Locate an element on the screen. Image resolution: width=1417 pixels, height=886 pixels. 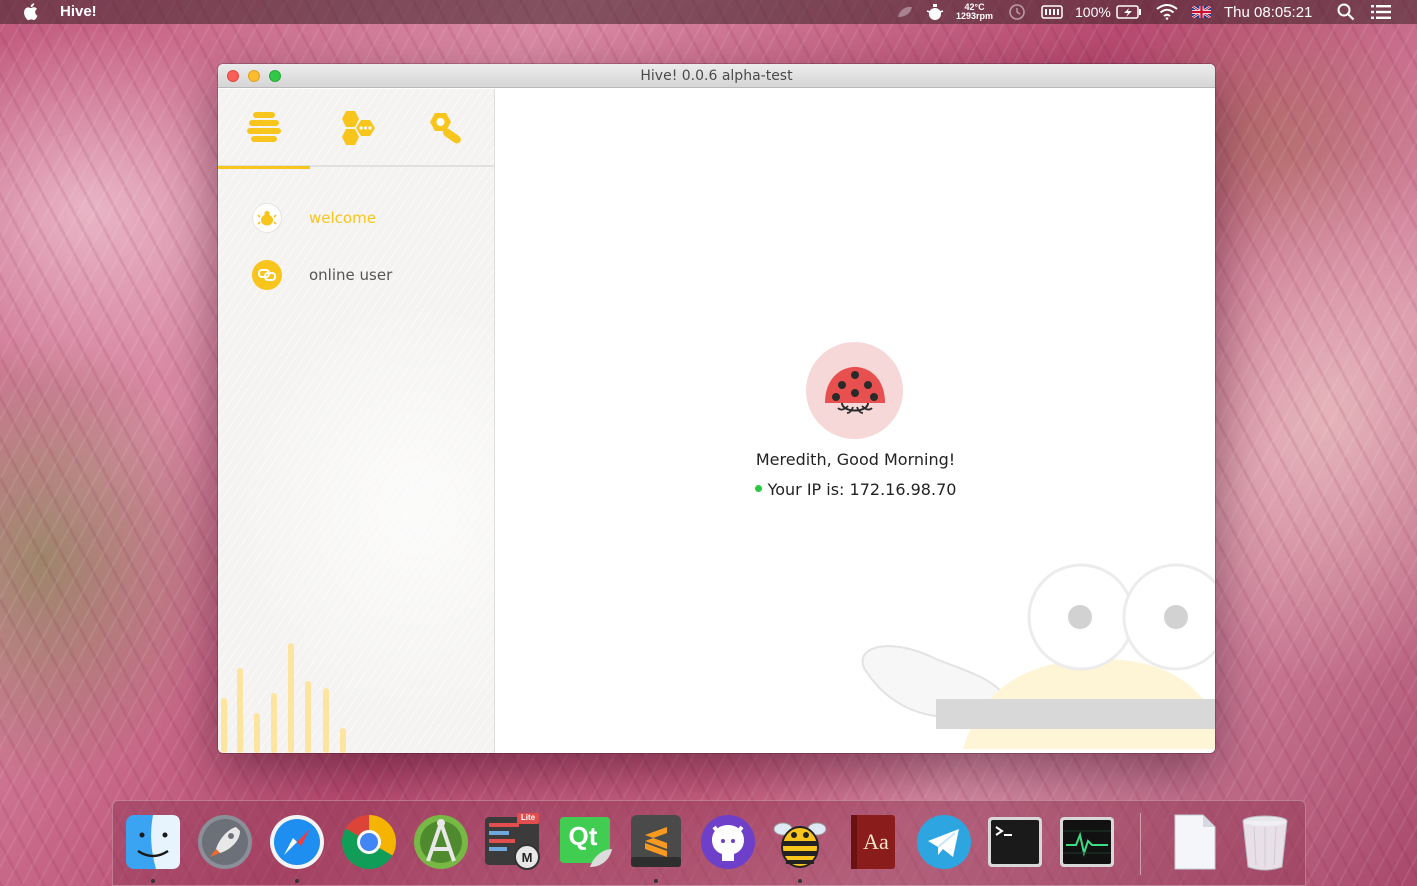
terminal-icon is located at coordinates (1015, 842).